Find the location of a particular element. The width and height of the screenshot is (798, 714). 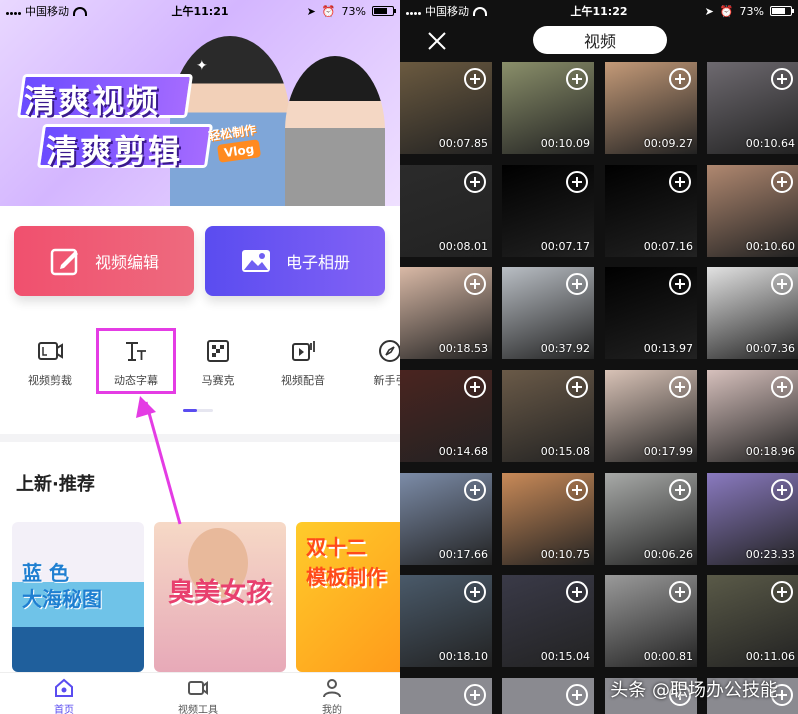

video-duration: 00:10.60 is located at coordinates (770, 246).